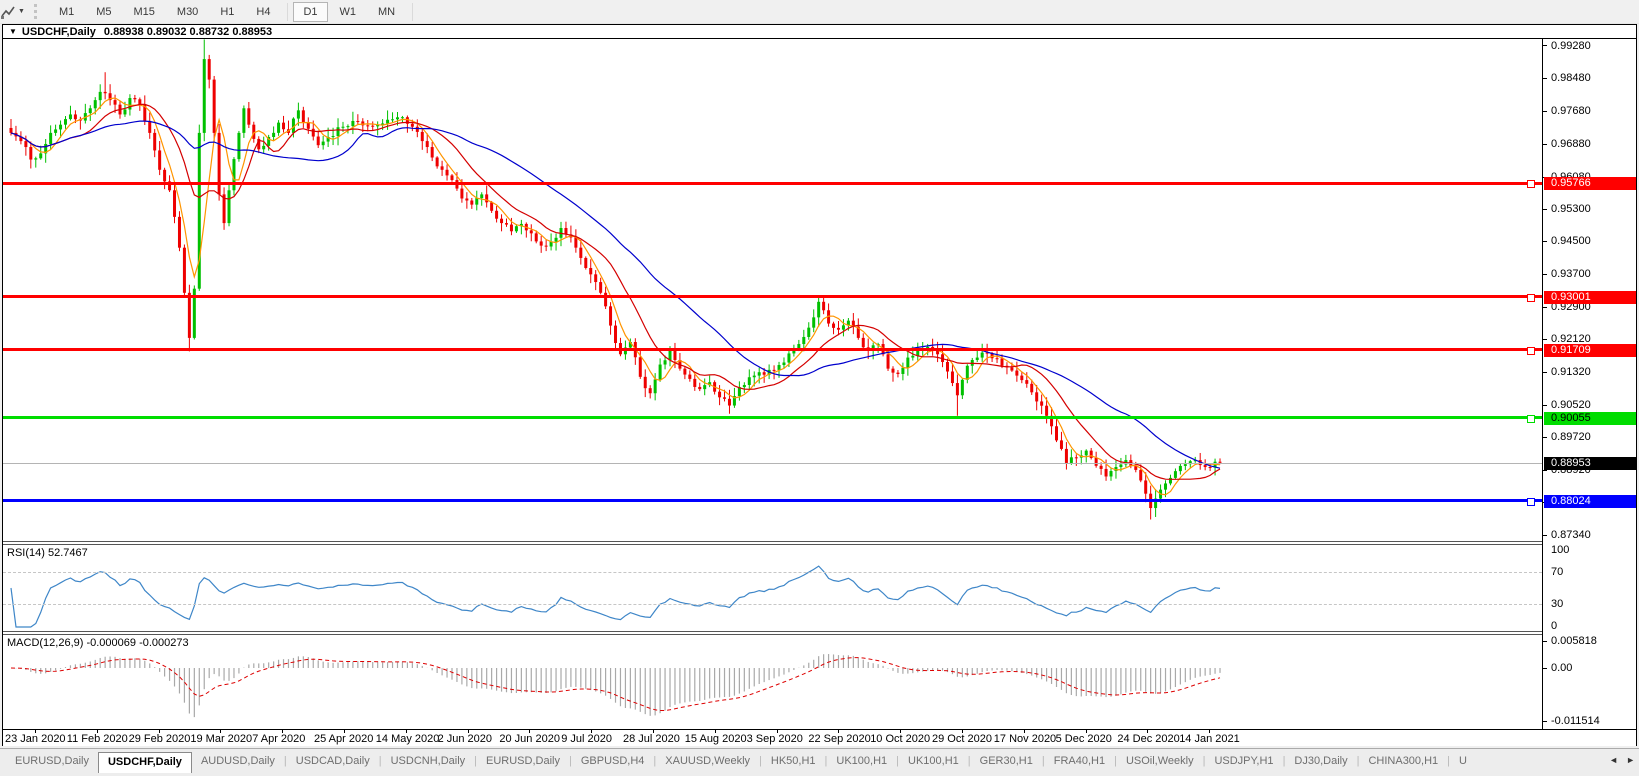 This screenshot has width=1639, height=776. Describe the element at coordinates (1613, 760) in the screenshot. I see `tabs-scroll-left-button: ◄` at that location.